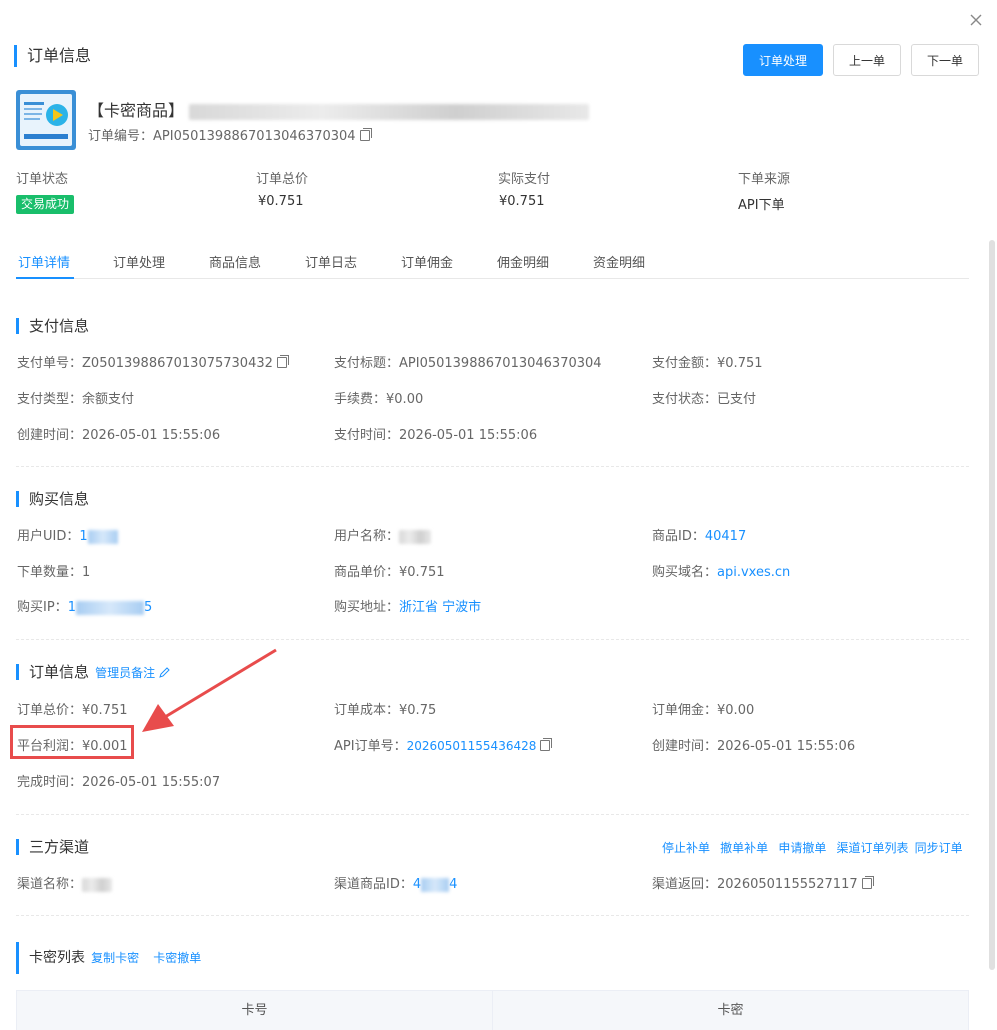 The image size is (997, 1030). I want to click on buy-goods-id: 商品ID：40417, so click(699, 534).